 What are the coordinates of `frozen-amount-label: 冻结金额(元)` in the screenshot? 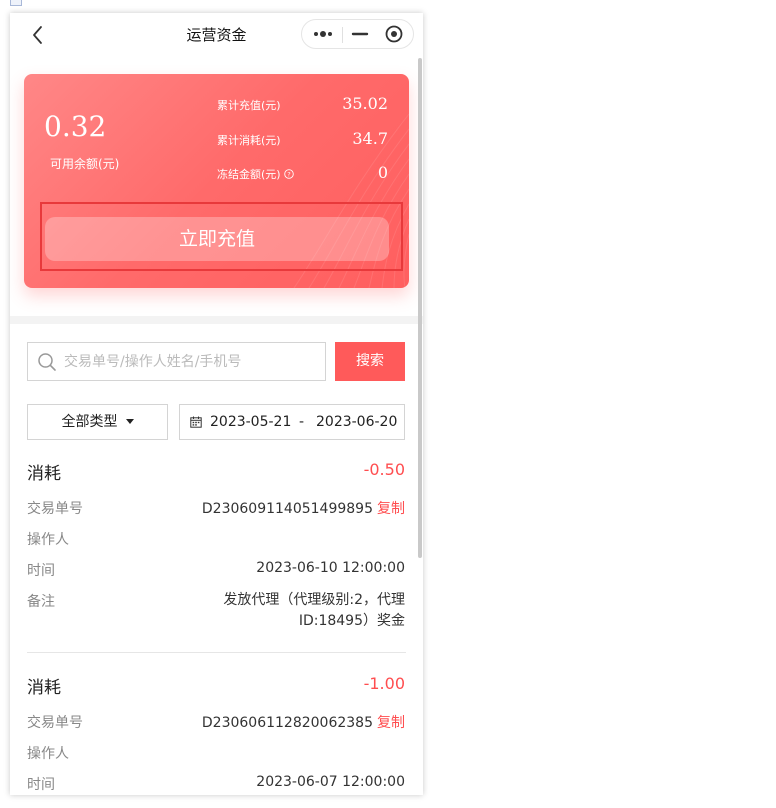 It's located at (249, 174).